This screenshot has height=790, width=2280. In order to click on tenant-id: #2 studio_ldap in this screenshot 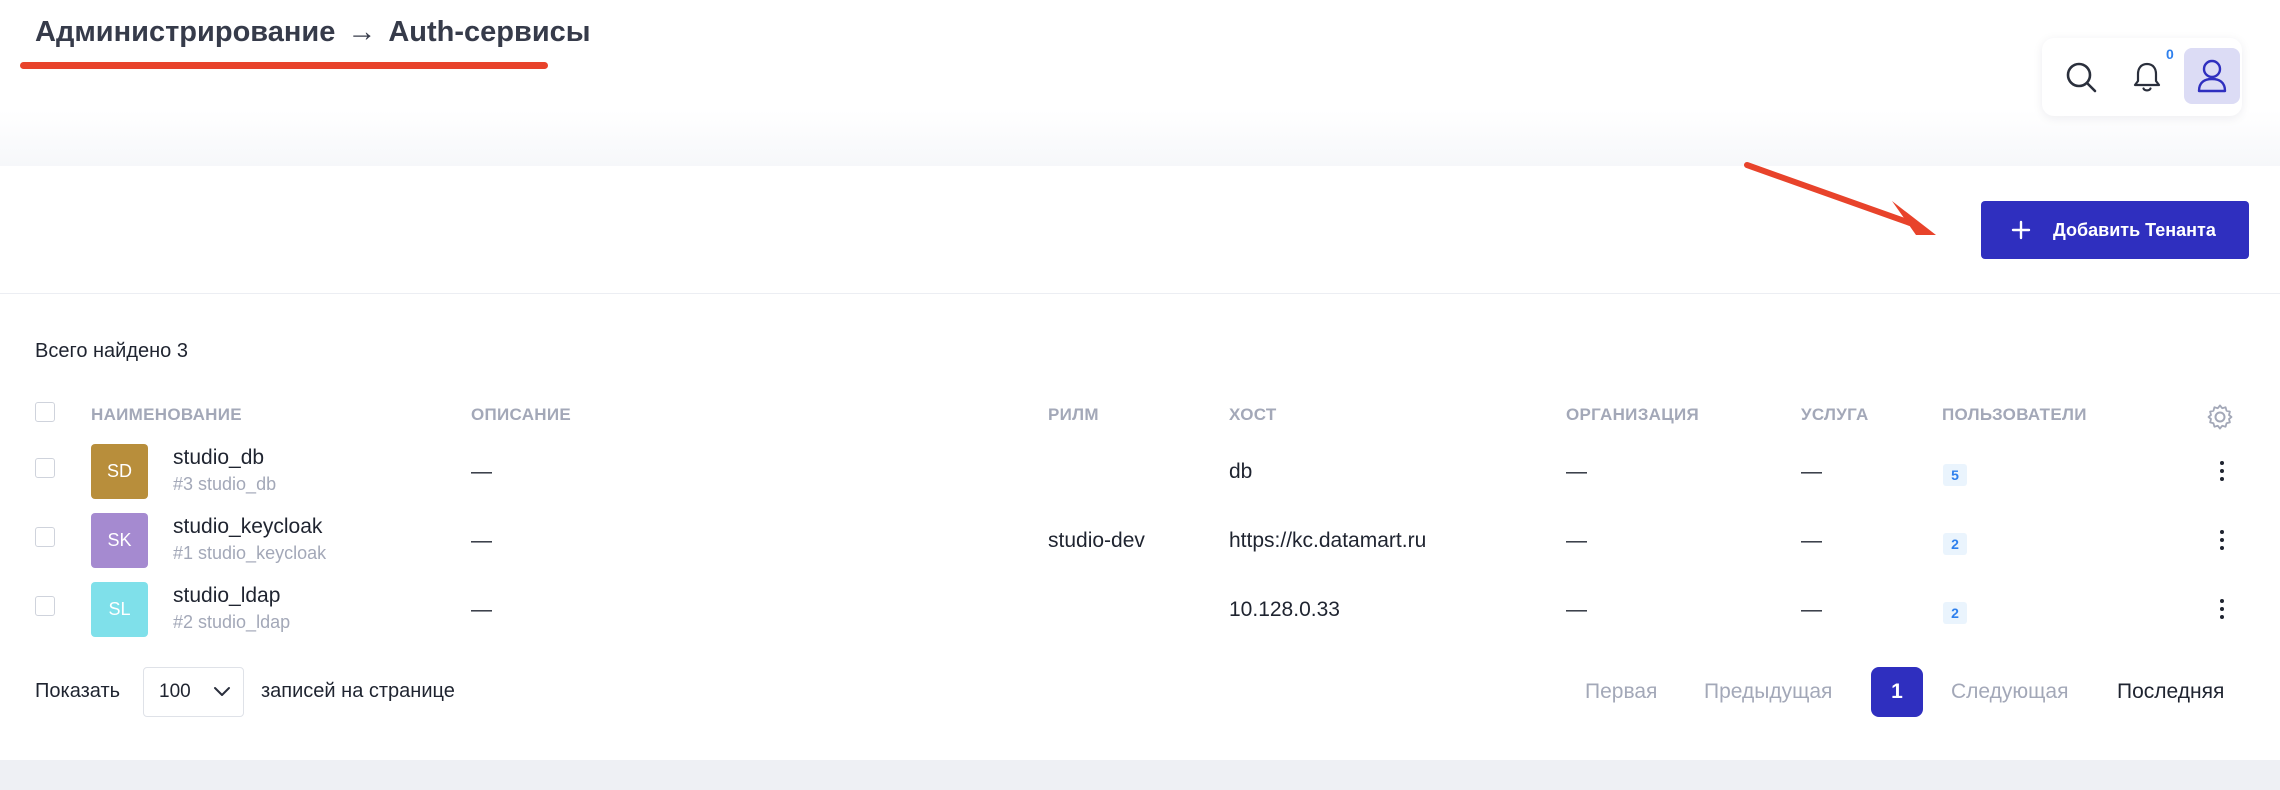, I will do `click(232, 622)`.